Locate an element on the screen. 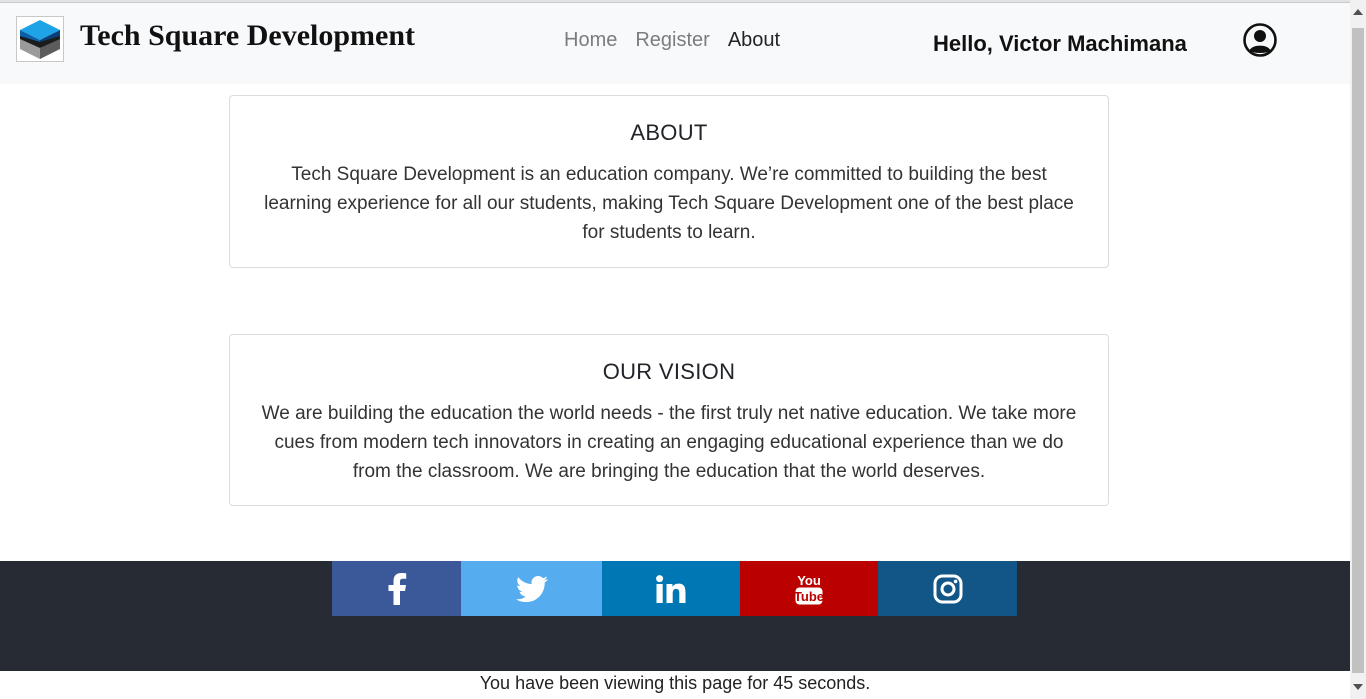 Image resolution: width=1366 pixels, height=699 pixels. instagram-button is located at coordinates (947, 588).